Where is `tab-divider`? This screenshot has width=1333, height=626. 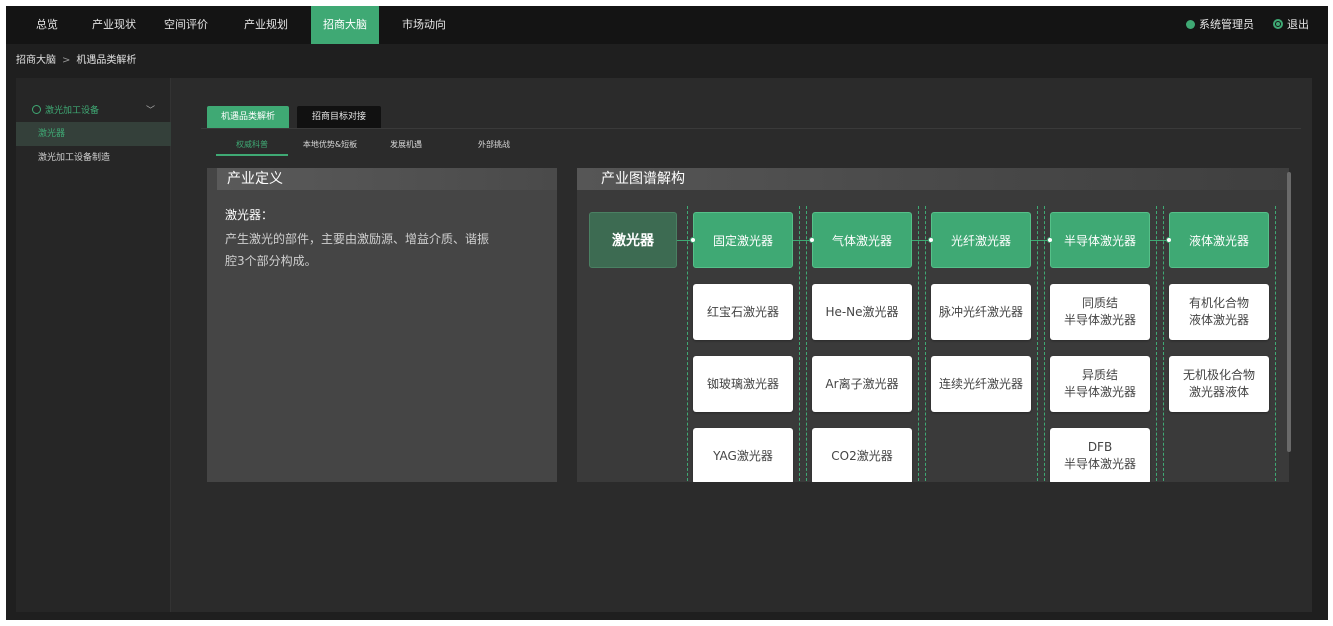
tab-divider is located at coordinates (751, 128).